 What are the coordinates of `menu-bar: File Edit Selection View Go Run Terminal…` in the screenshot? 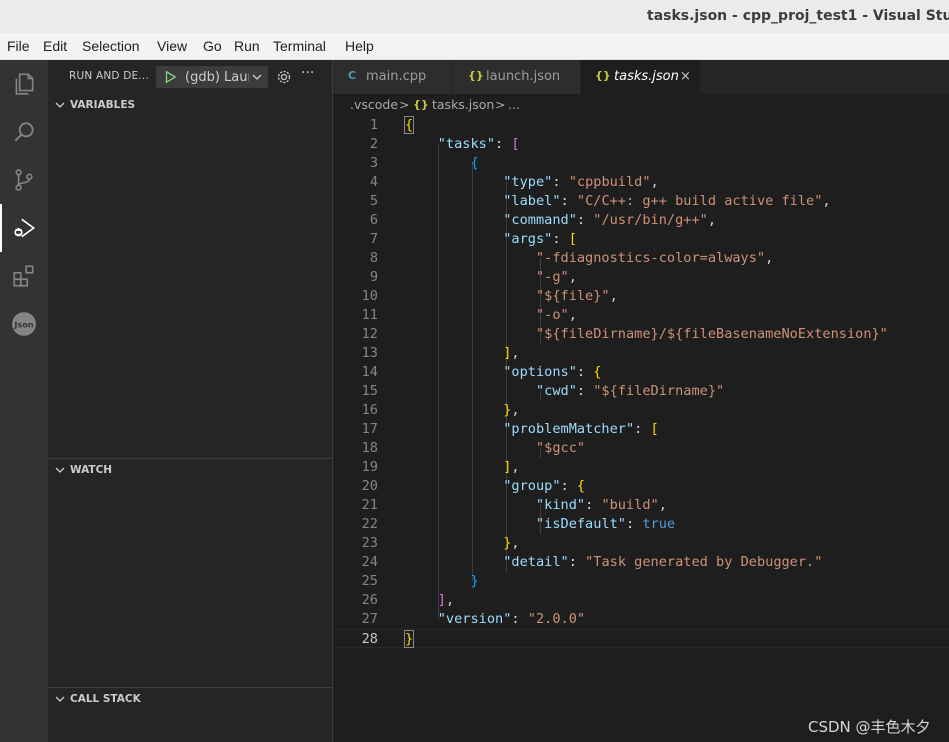 It's located at (474, 46).